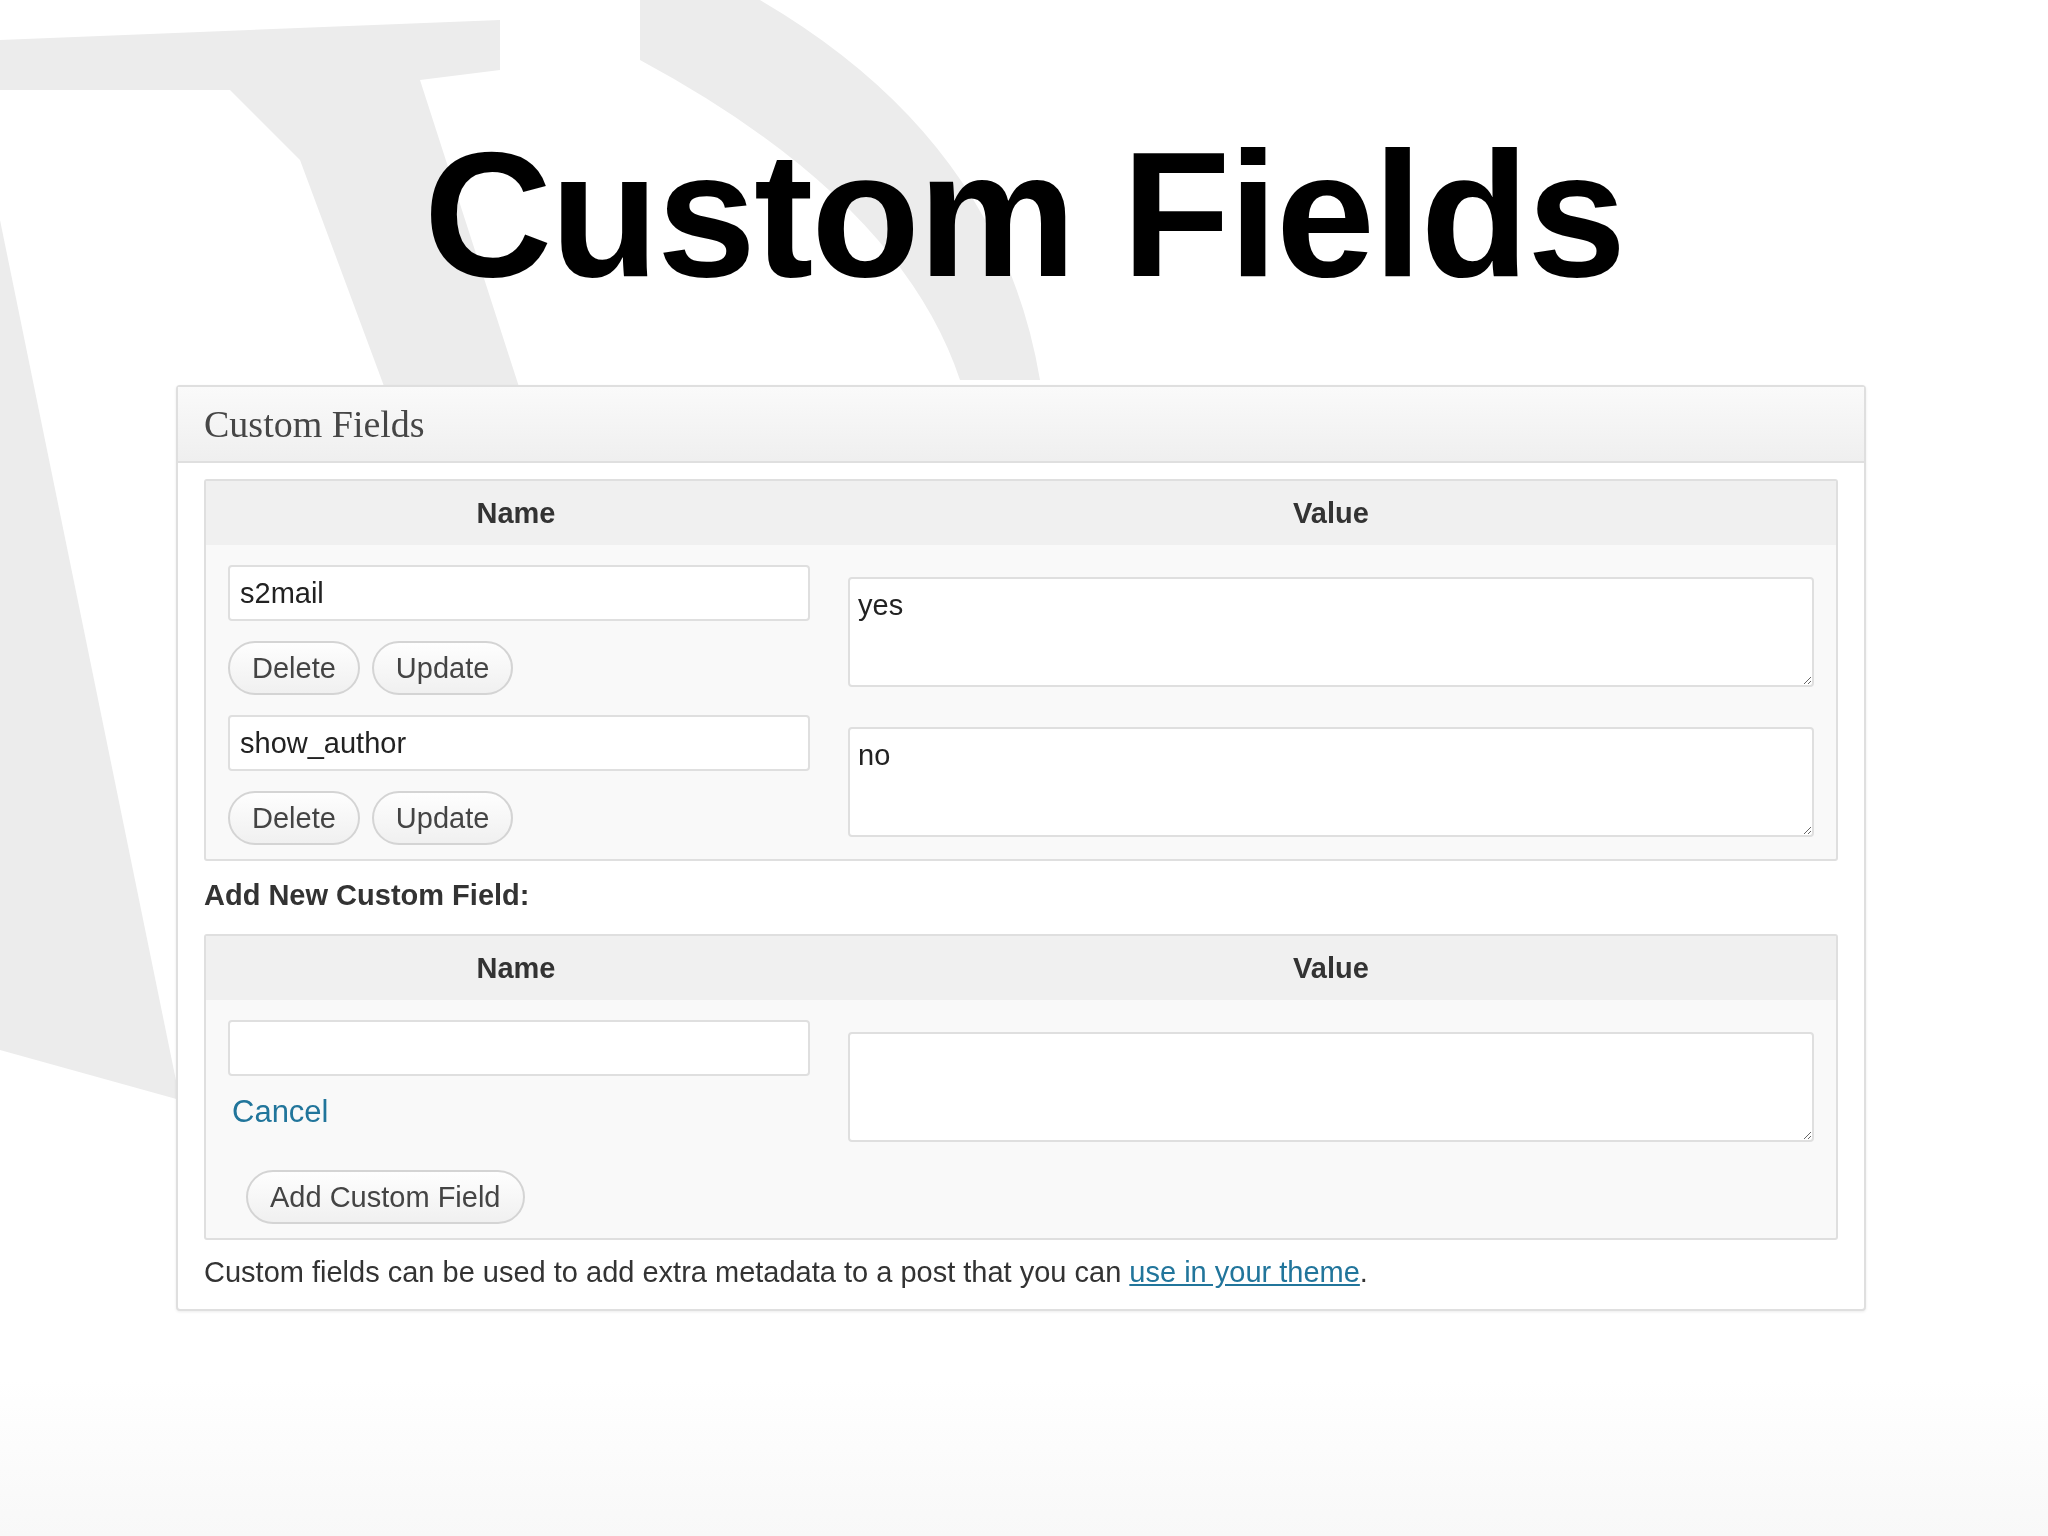 The image size is (2048, 1536). What do you see at coordinates (1024, 215) in the screenshot?
I see `slide-title: Custom Fields` at bounding box center [1024, 215].